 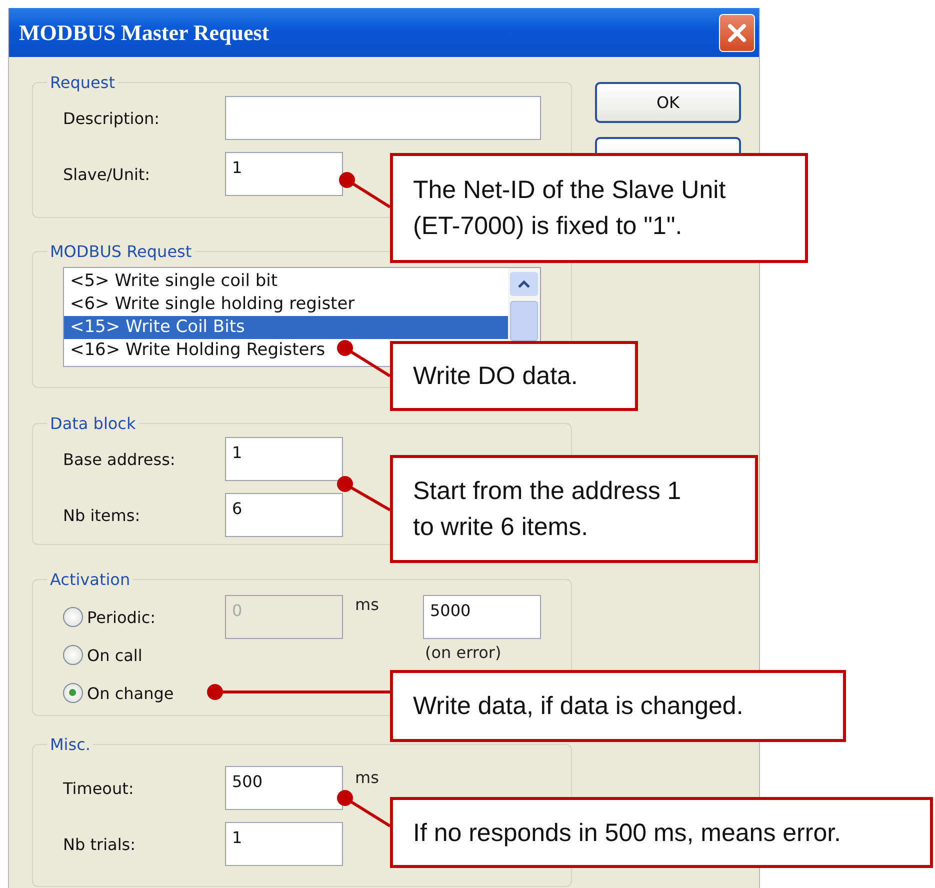 I want to click on callout-tooltip: The Net-ID of the Slave Unit (ET-7000) is fixed to "1"., so click(x=599, y=208).